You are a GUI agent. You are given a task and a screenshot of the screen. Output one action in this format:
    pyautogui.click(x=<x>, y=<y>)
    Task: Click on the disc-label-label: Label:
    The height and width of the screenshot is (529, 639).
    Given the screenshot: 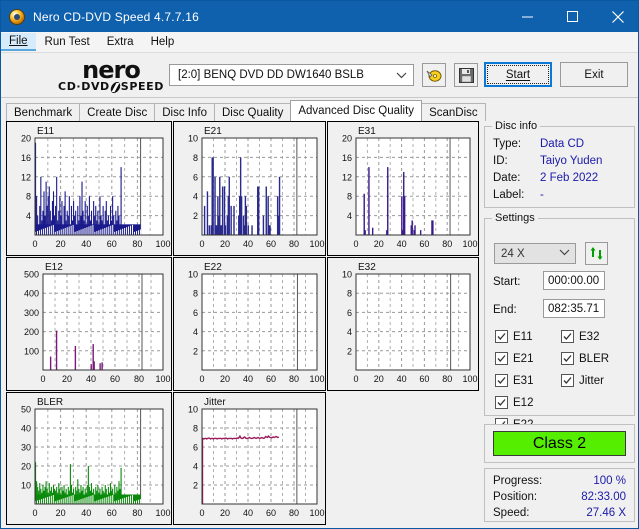 What is the action you would take?
    pyautogui.click(x=509, y=195)
    